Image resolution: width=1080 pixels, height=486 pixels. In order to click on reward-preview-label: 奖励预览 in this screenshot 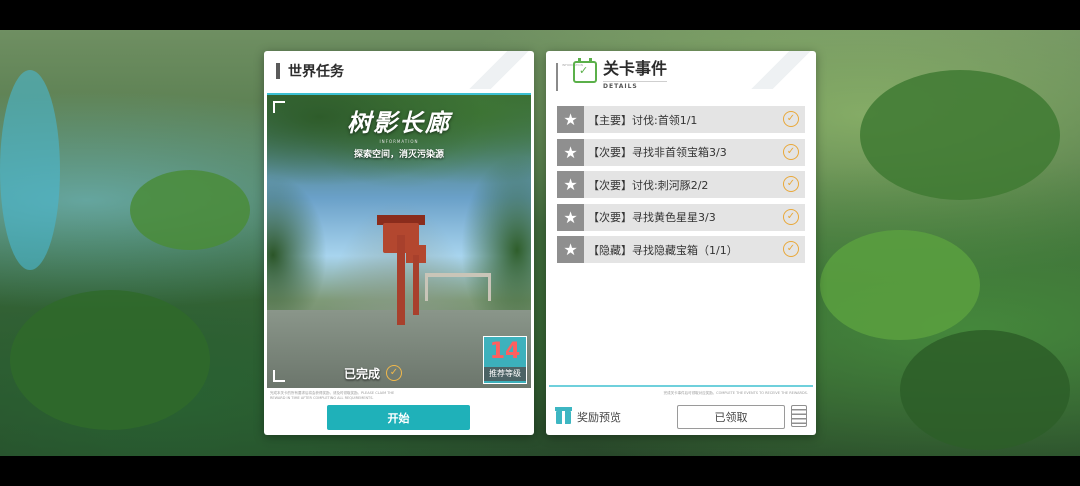, I will do `click(599, 417)`.